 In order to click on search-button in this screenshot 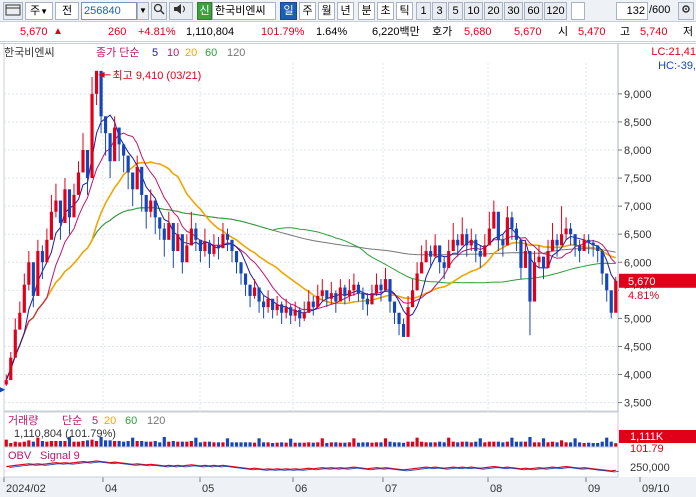, I will do `click(159, 11)`.